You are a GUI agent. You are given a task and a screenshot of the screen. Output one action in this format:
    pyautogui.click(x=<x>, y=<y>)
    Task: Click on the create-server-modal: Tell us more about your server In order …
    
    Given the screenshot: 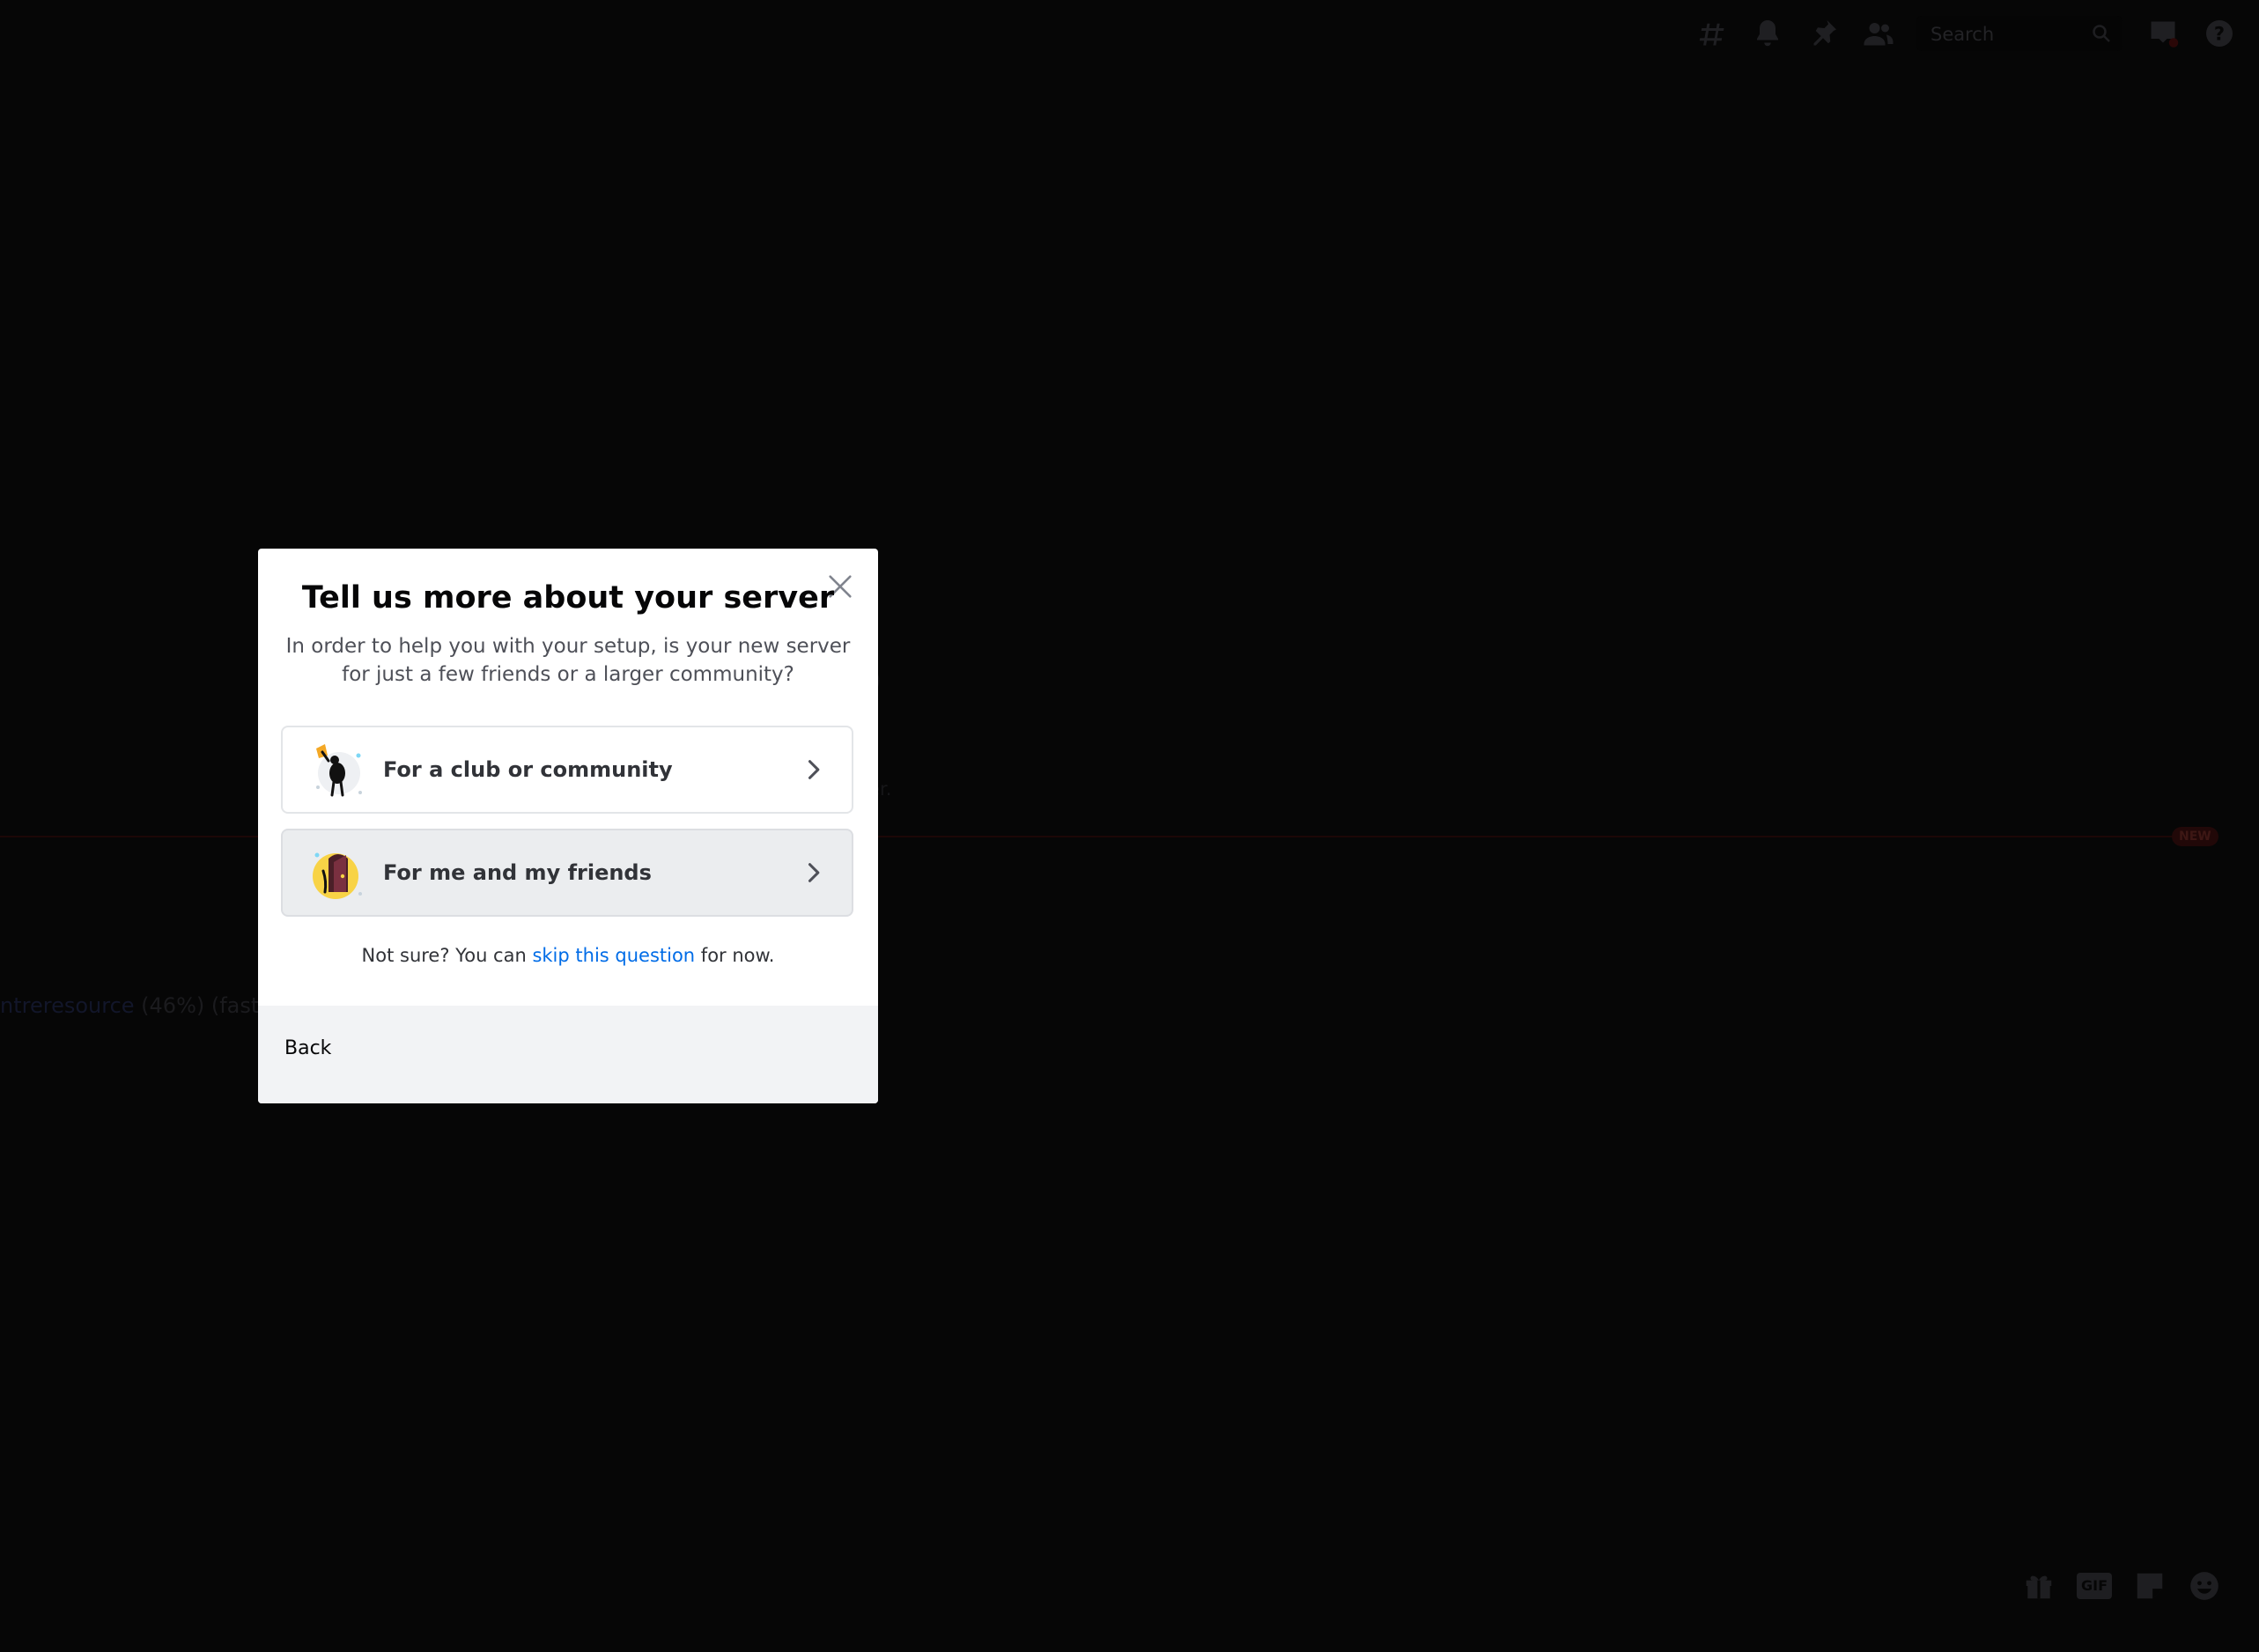 What is the action you would take?
    pyautogui.click(x=568, y=826)
    